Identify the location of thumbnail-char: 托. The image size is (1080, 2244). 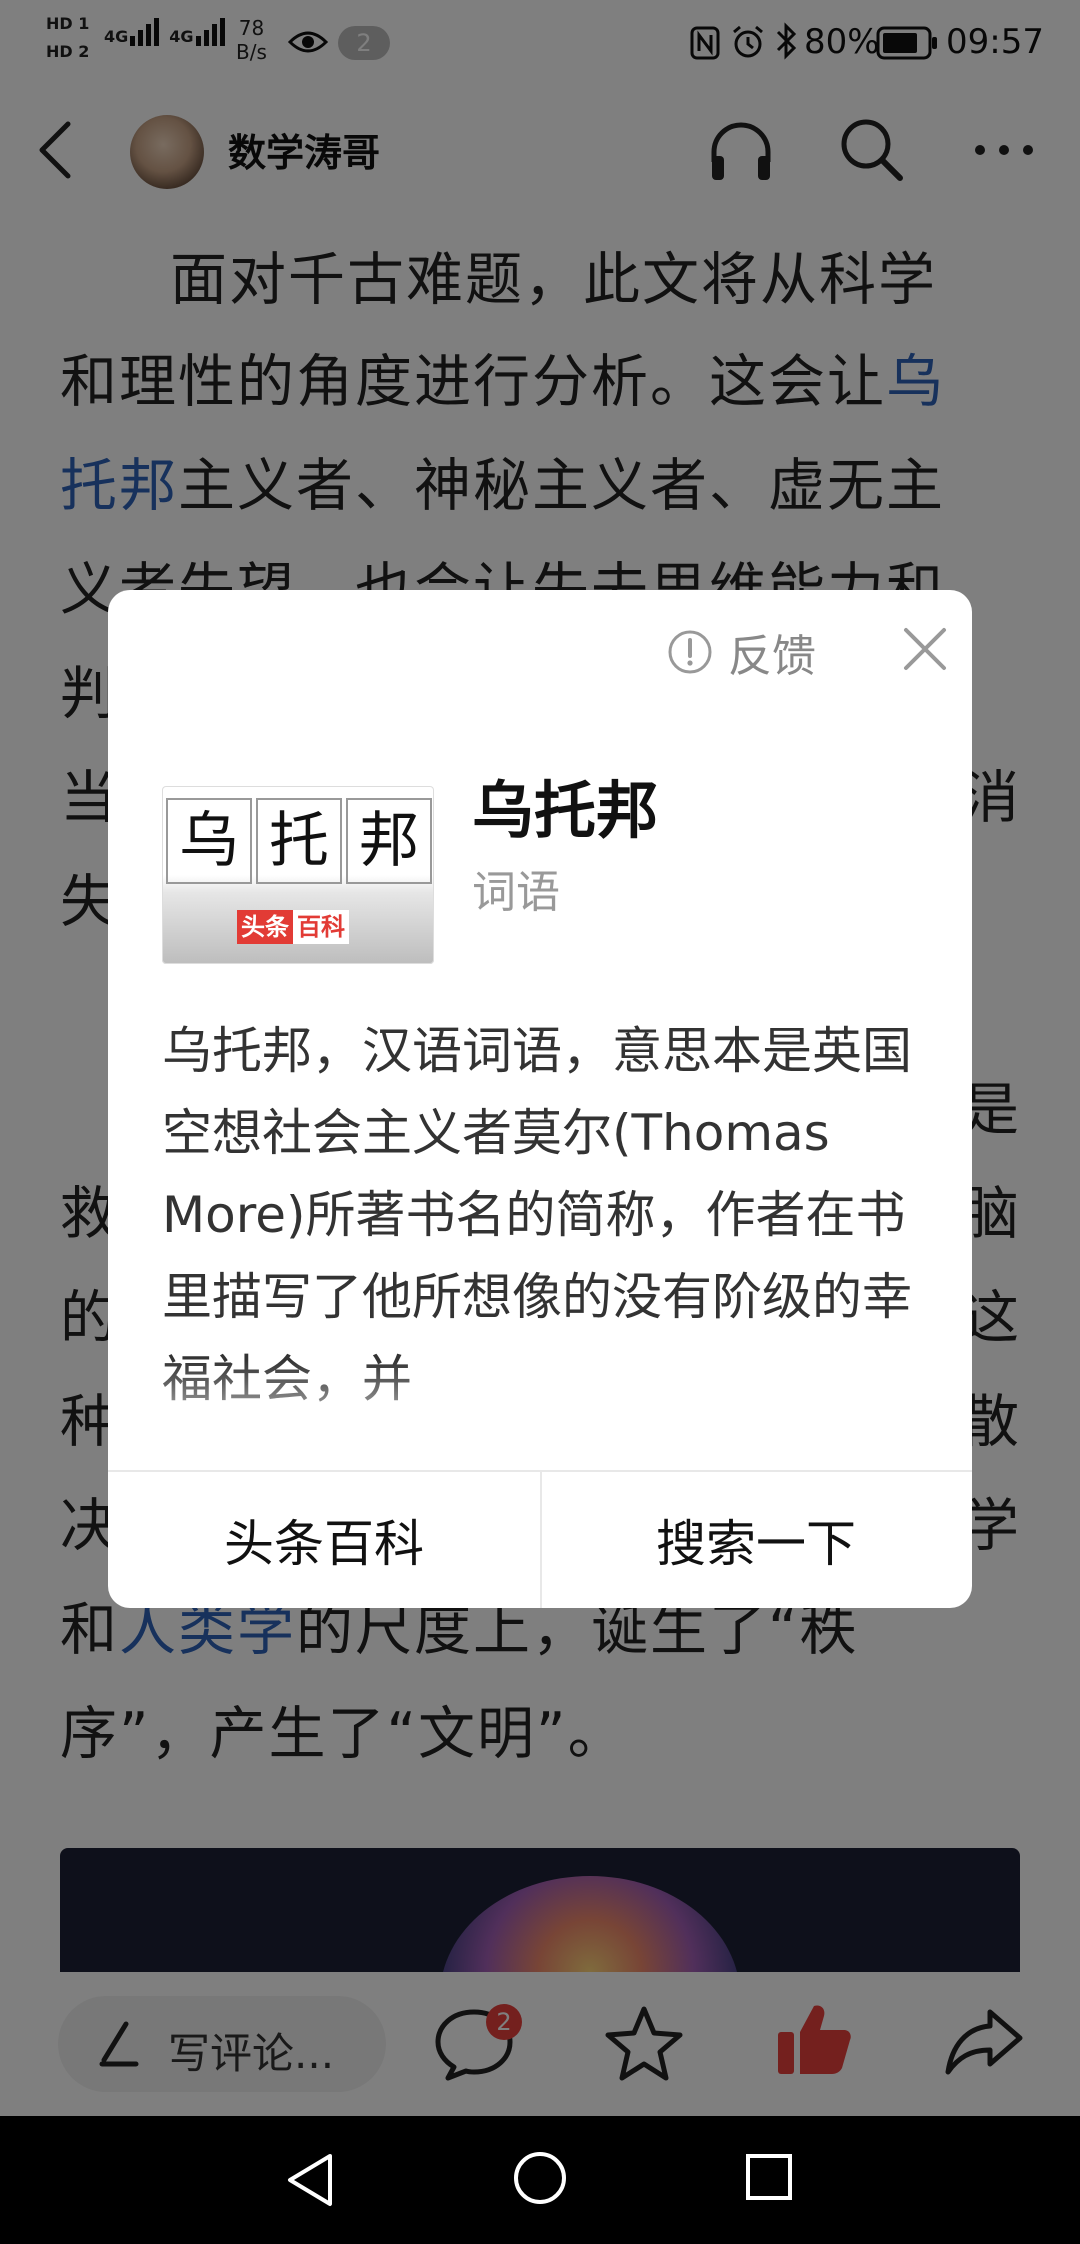
(299, 841).